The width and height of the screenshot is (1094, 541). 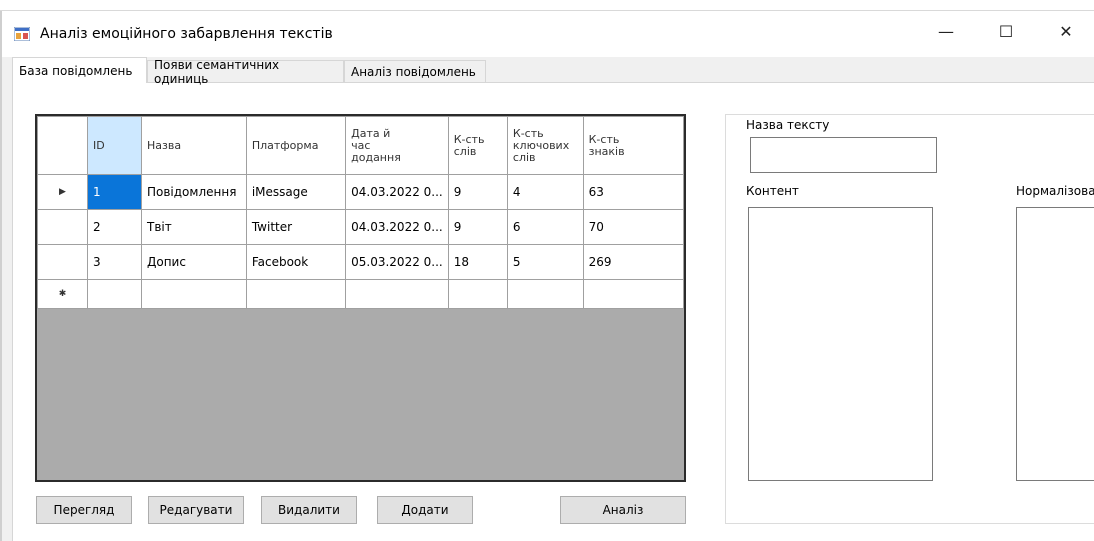 I want to click on window-title: Аналіз емоційного забарвлення текстів, so click(x=186, y=34).